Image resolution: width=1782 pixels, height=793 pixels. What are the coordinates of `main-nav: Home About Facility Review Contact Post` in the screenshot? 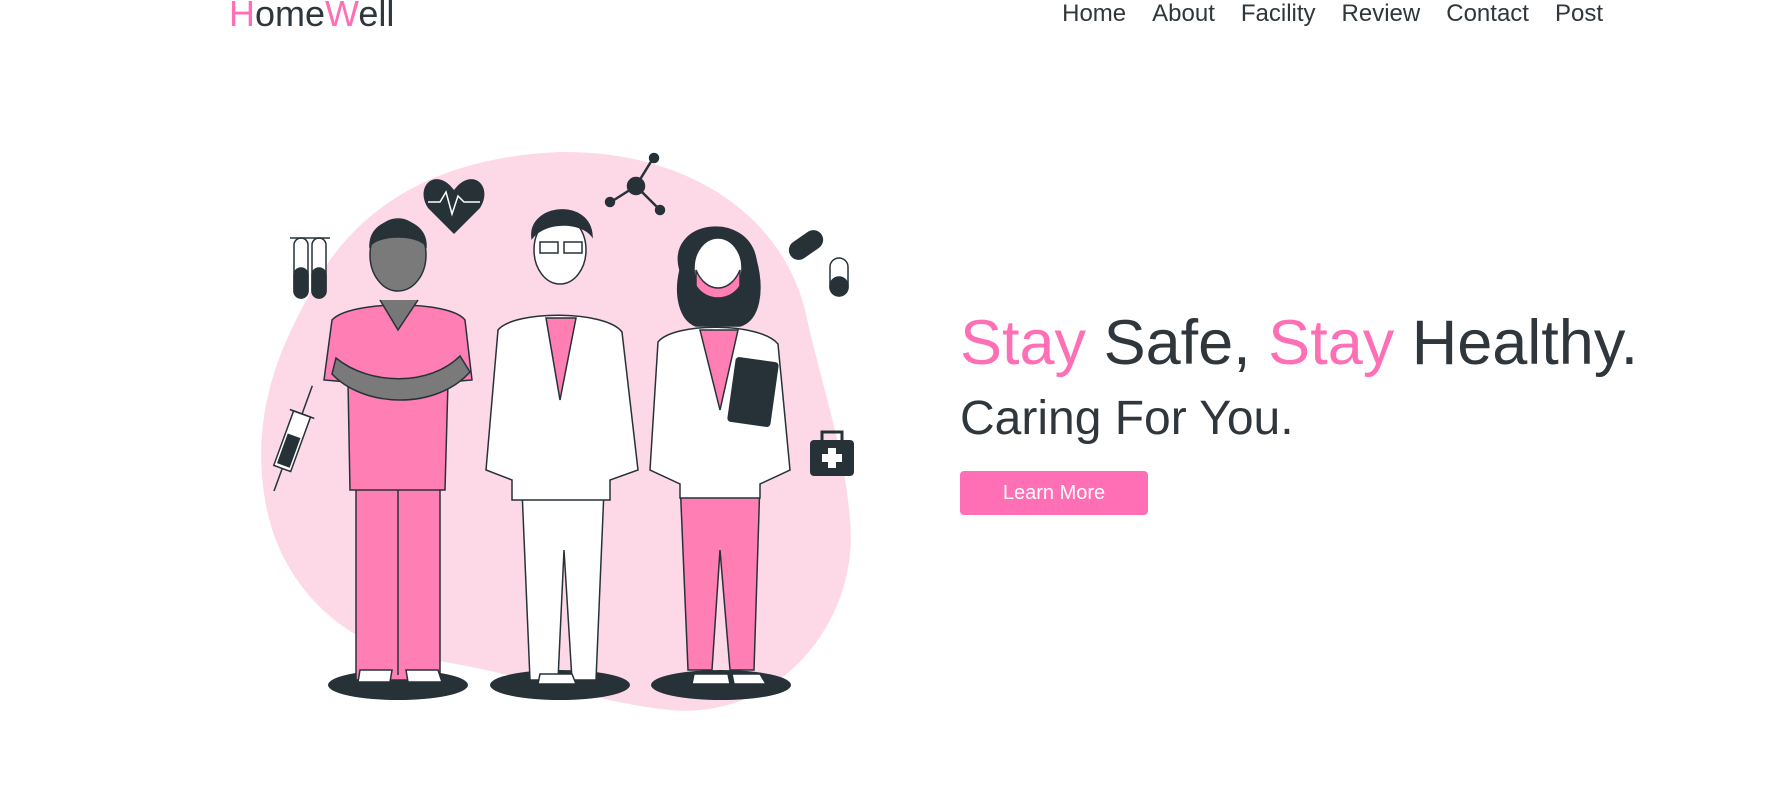 It's located at (1332, 14).